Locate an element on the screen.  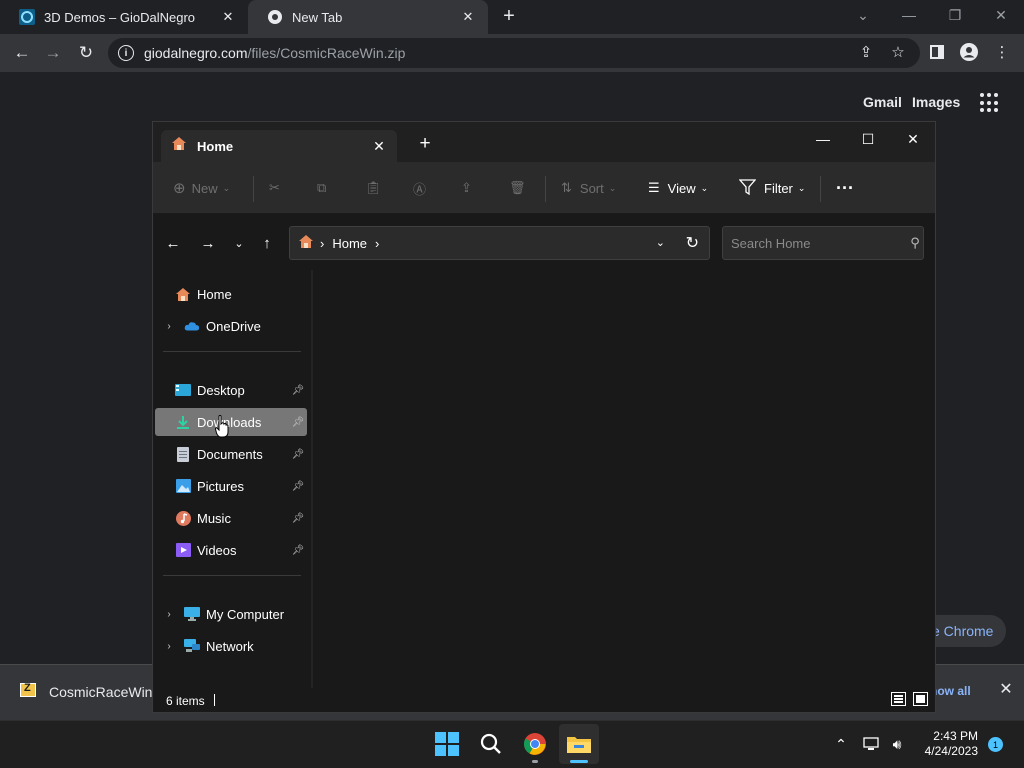
volume-icon: 🔊︎ is located at coordinates (897, 744).